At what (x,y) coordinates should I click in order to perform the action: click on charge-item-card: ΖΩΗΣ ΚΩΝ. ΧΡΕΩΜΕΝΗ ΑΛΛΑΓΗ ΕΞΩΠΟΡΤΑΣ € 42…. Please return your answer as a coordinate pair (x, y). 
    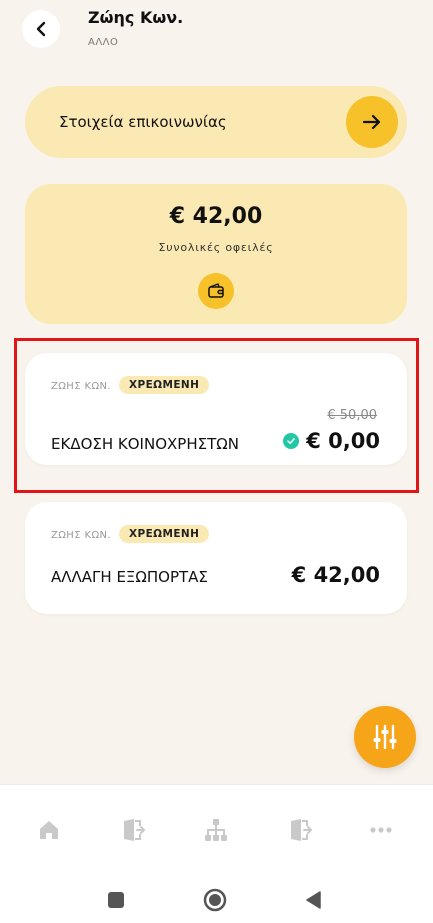
    Looking at the image, I should click on (216, 558).